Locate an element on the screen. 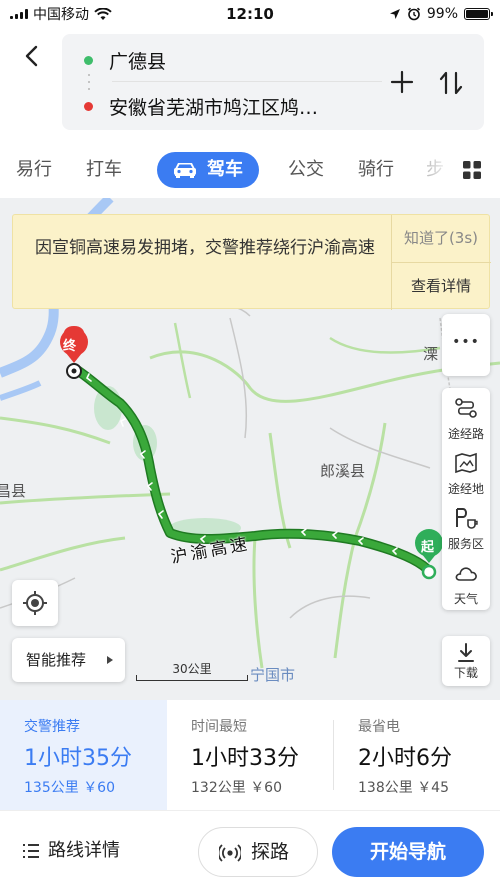 This screenshot has width=500, height=890. plan-tag: 最省电 is located at coordinates (379, 727).